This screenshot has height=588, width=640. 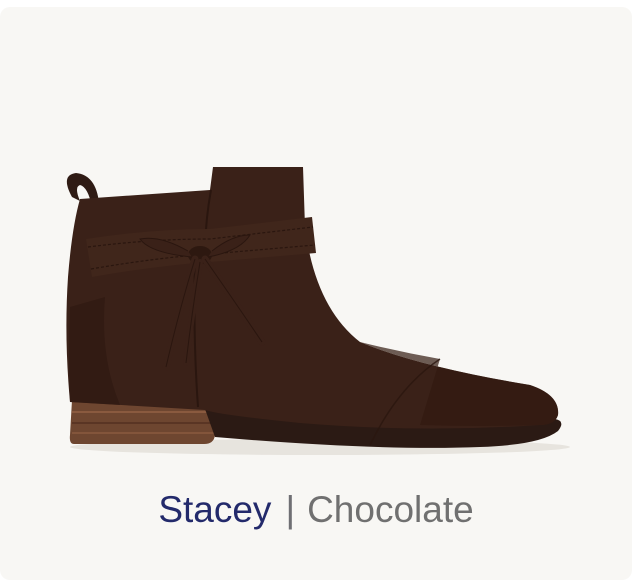 What do you see at coordinates (214, 509) in the screenshot?
I see `product-name: Stacey` at bounding box center [214, 509].